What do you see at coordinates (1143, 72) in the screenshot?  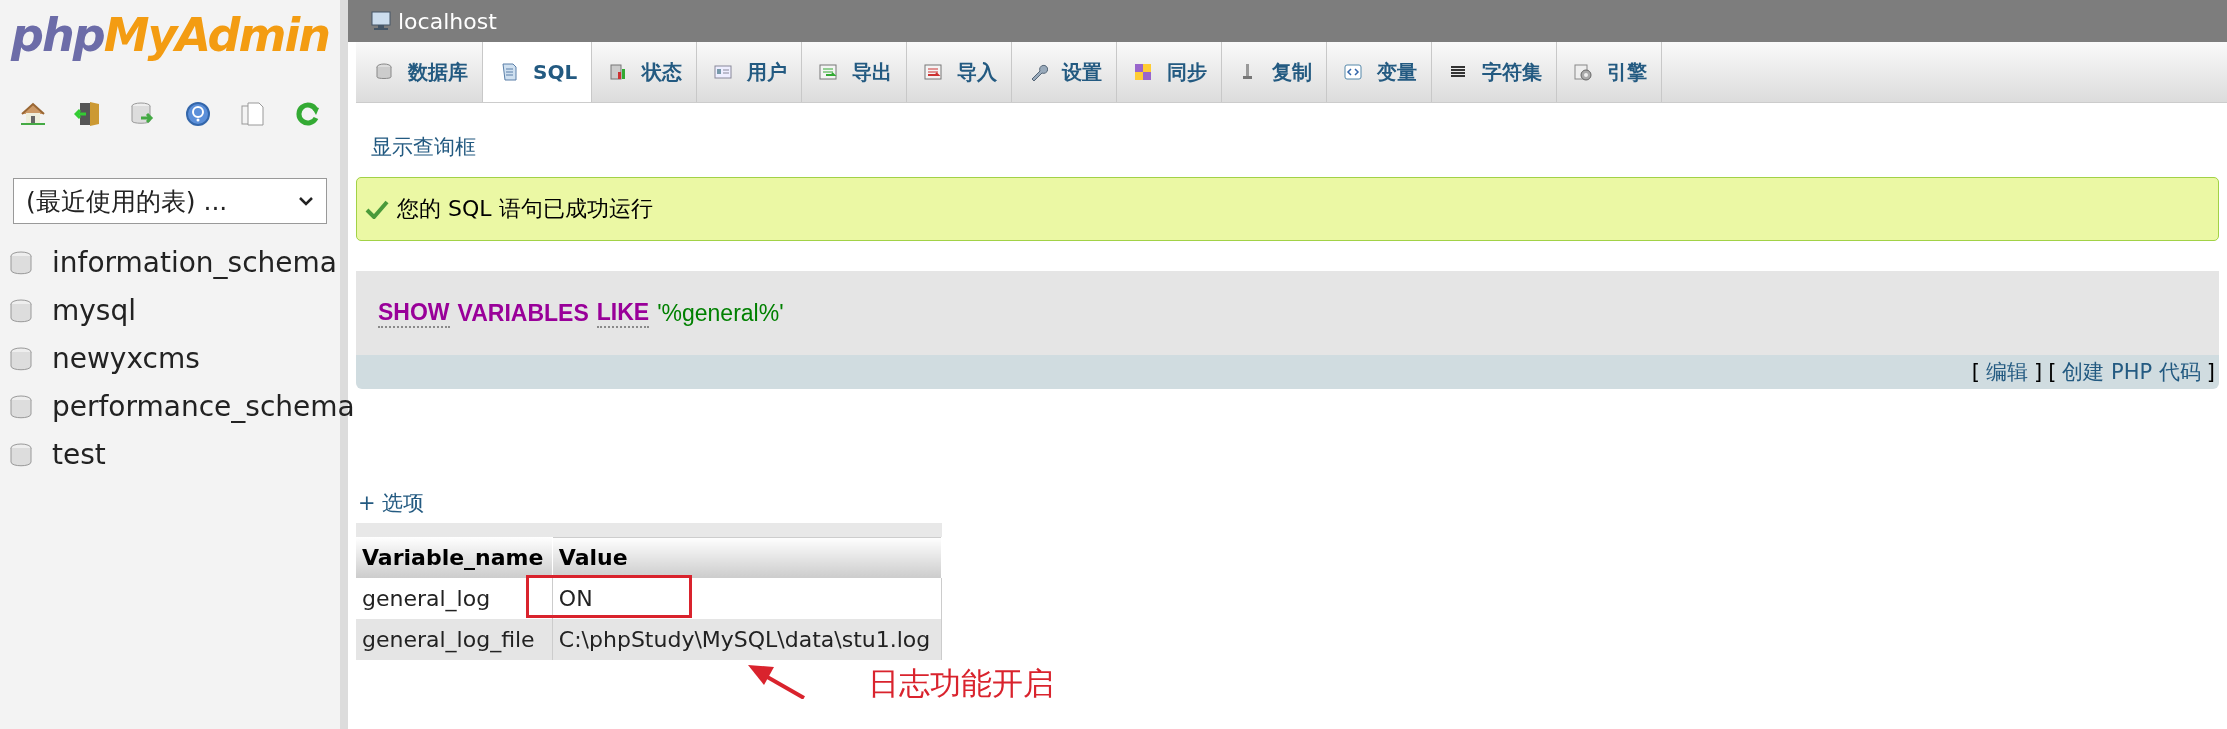 I see `grid-icon` at bounding box center [1143, 72].